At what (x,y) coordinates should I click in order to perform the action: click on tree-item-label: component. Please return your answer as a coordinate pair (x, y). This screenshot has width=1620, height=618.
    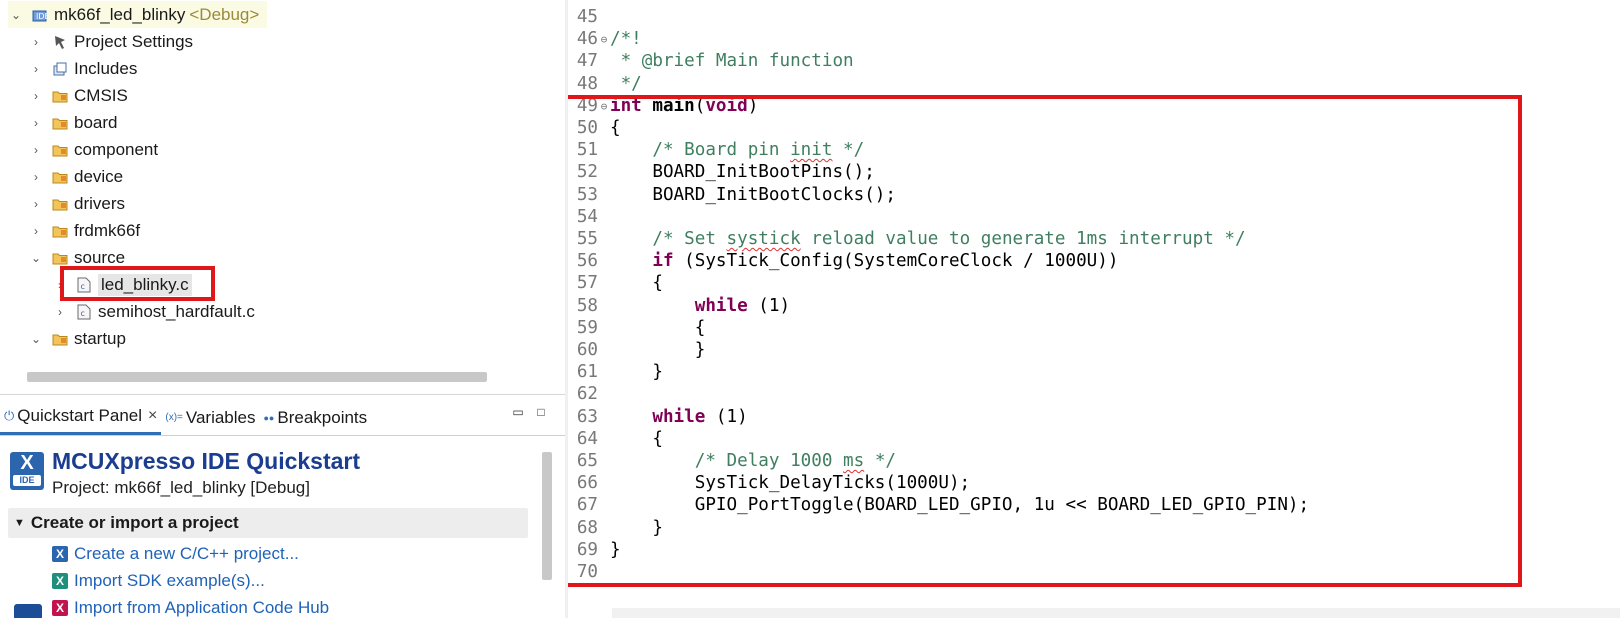
    Looking at the image, I should click on (116, 149).